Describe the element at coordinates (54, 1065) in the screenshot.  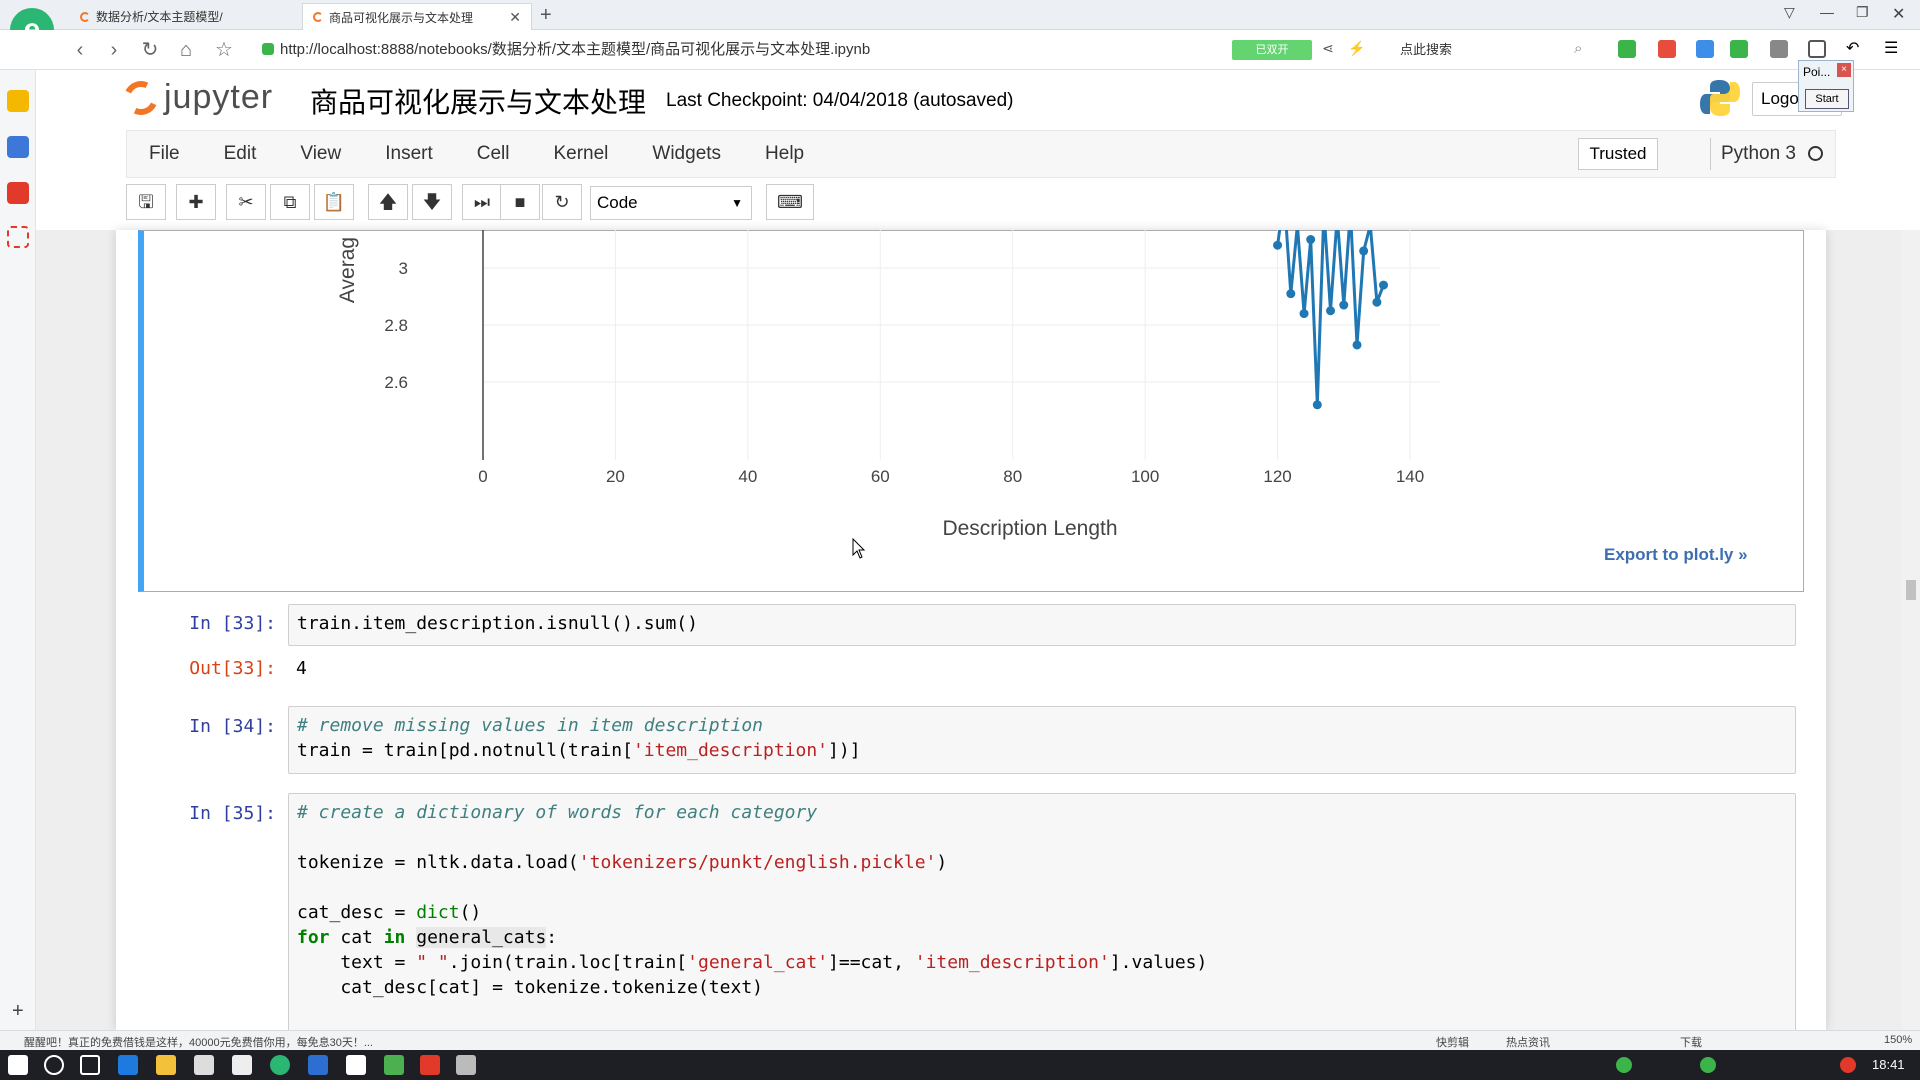
I see `cortana-icon` at that location.